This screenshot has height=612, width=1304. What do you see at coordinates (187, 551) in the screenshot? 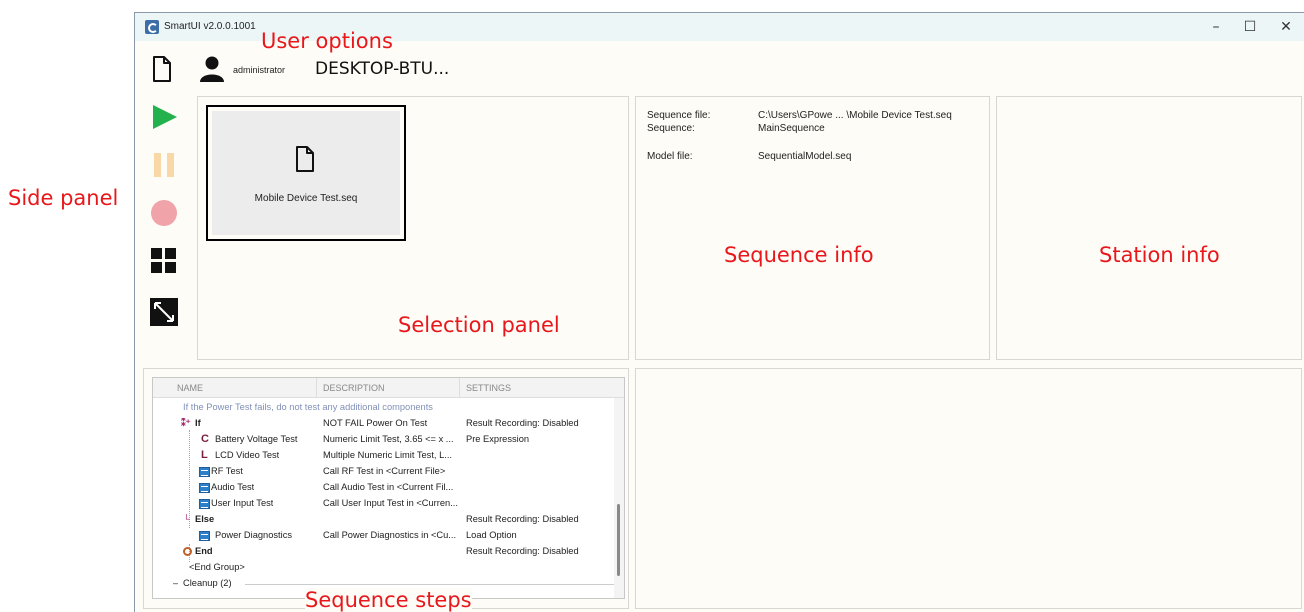
I see `end-icon` at bounding box center [187, 551].